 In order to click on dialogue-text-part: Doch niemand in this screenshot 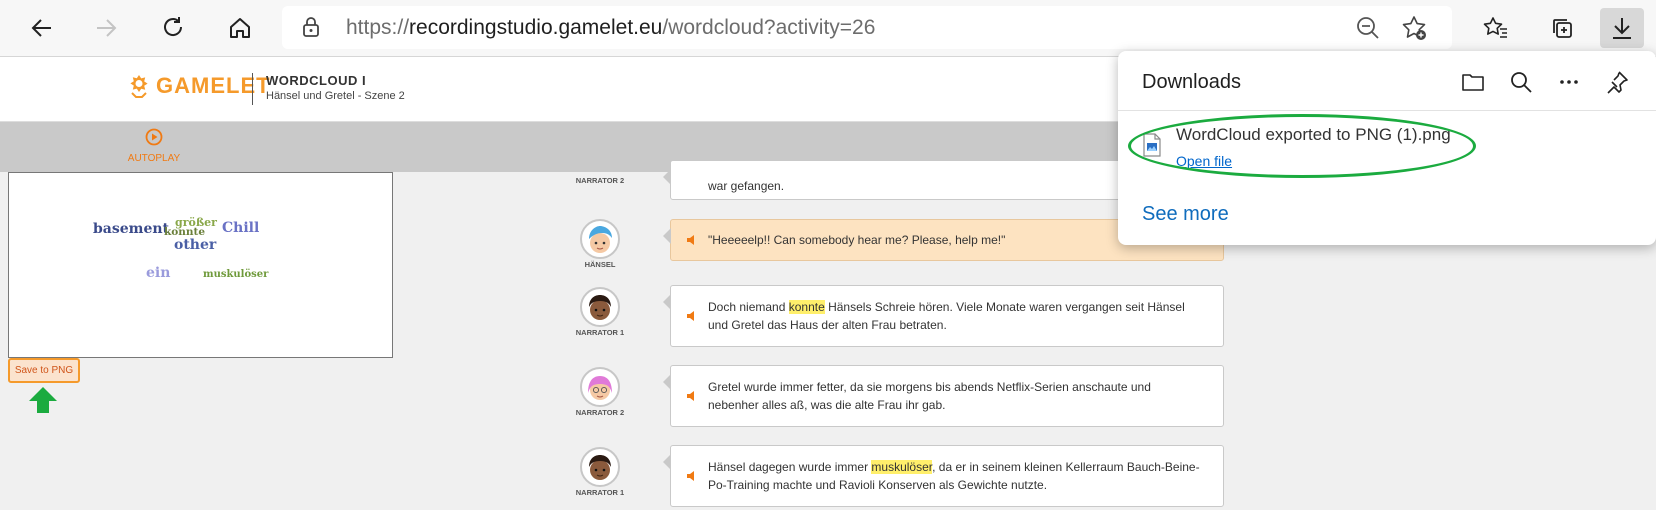, I will do `click(748, 307)`.